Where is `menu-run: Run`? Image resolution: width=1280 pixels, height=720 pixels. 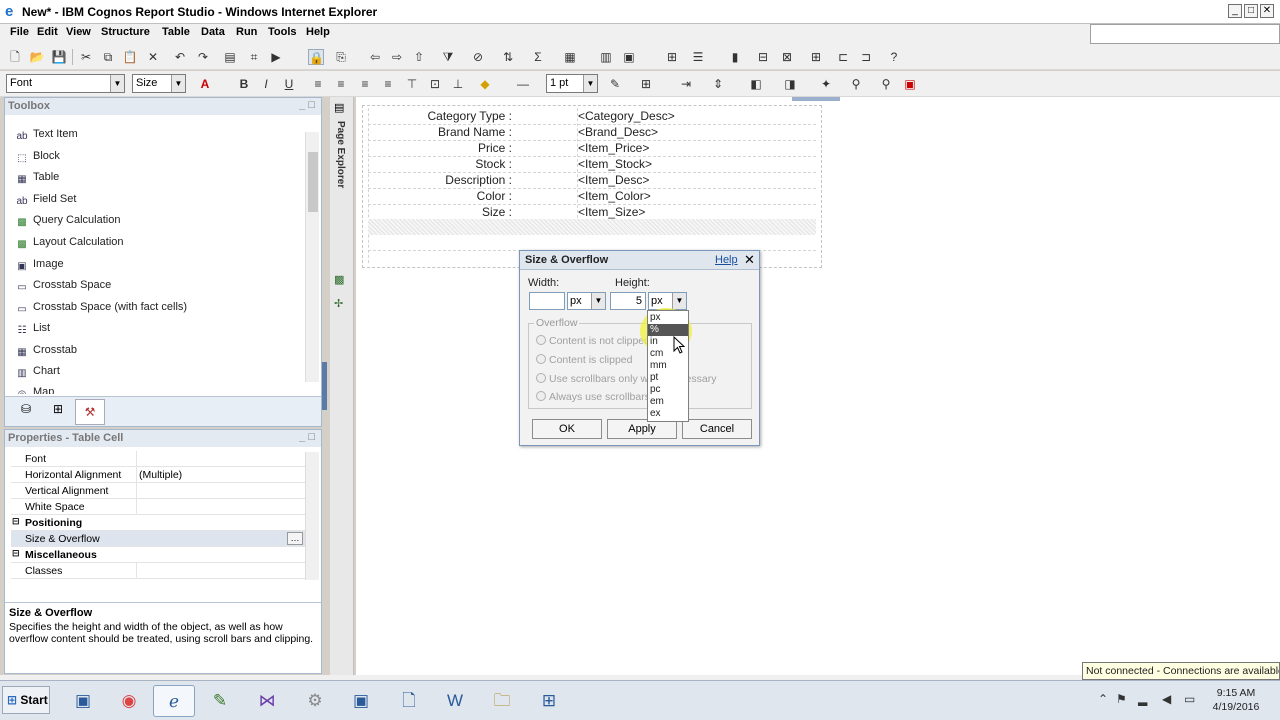
menu-run: Run is located at coordinates (246, 32).